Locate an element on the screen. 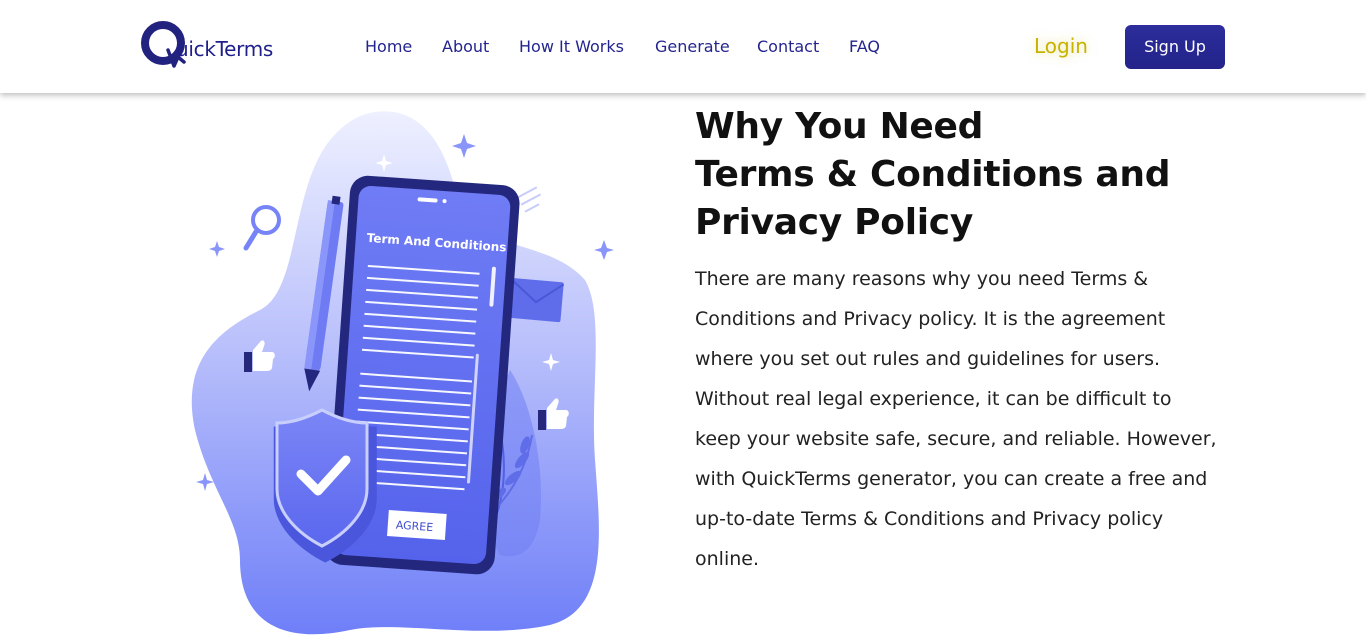 The width and height of the screenshot is (1366, 635). nav-home: Home is located at coordinates (388, 46).